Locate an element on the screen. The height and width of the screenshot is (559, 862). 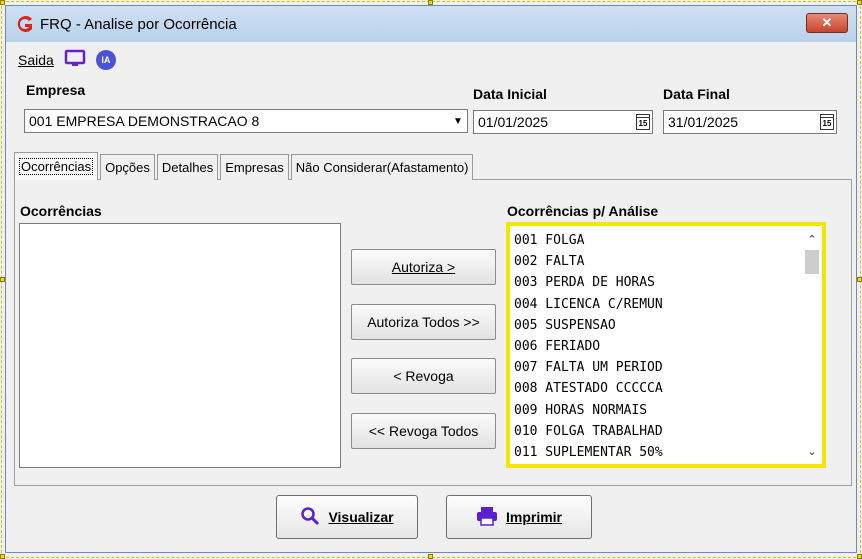
autoriza-todos-button: Autoriza Todos >> is located at coordinates (423, 322).